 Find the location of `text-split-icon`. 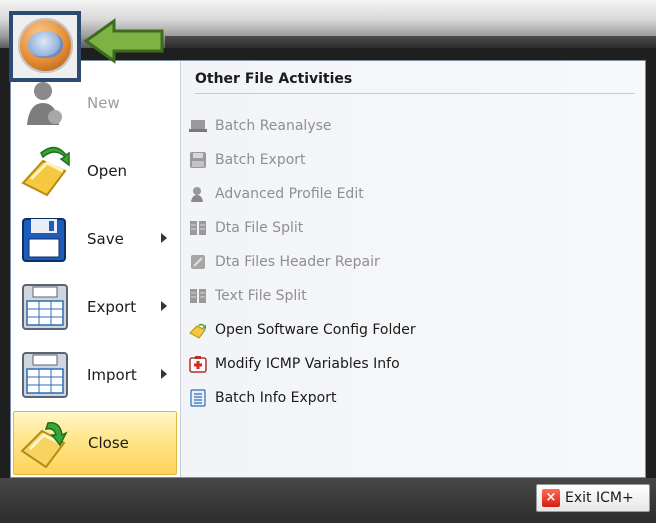

text-split-icon is located at coordinates (198, 296).